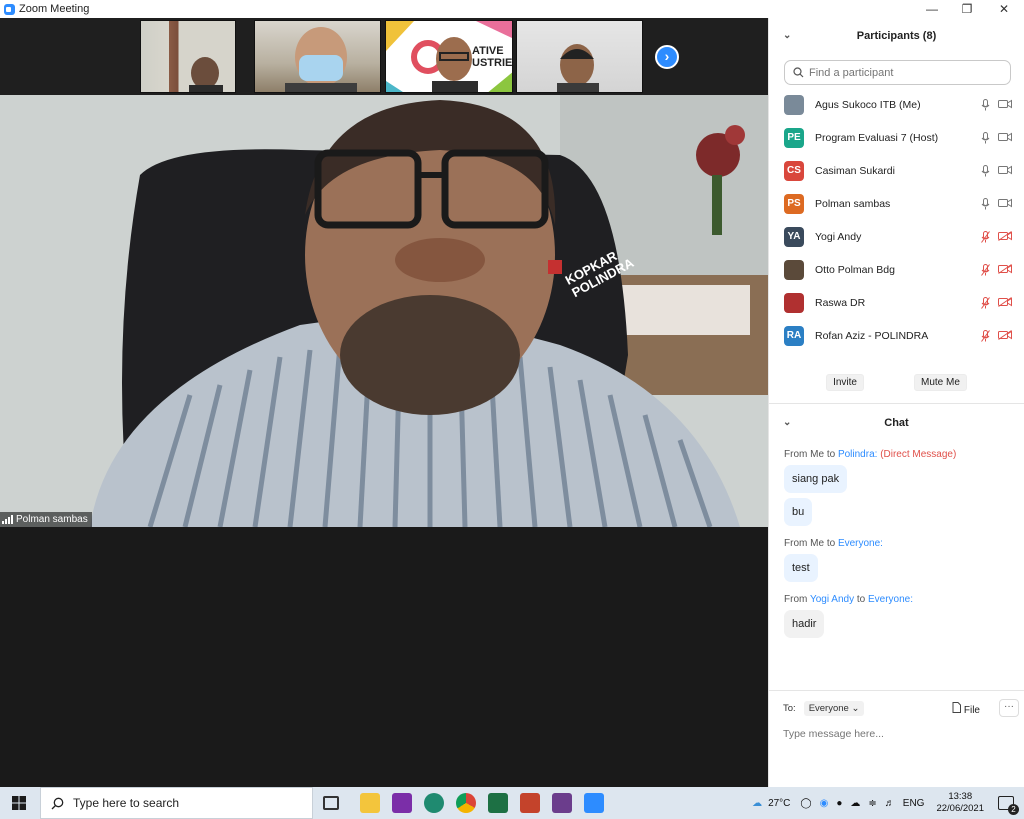 The image size is (1024, 819). I want to click on participant-name: Agus Sukoco ITB (Me), so click(868, 104).